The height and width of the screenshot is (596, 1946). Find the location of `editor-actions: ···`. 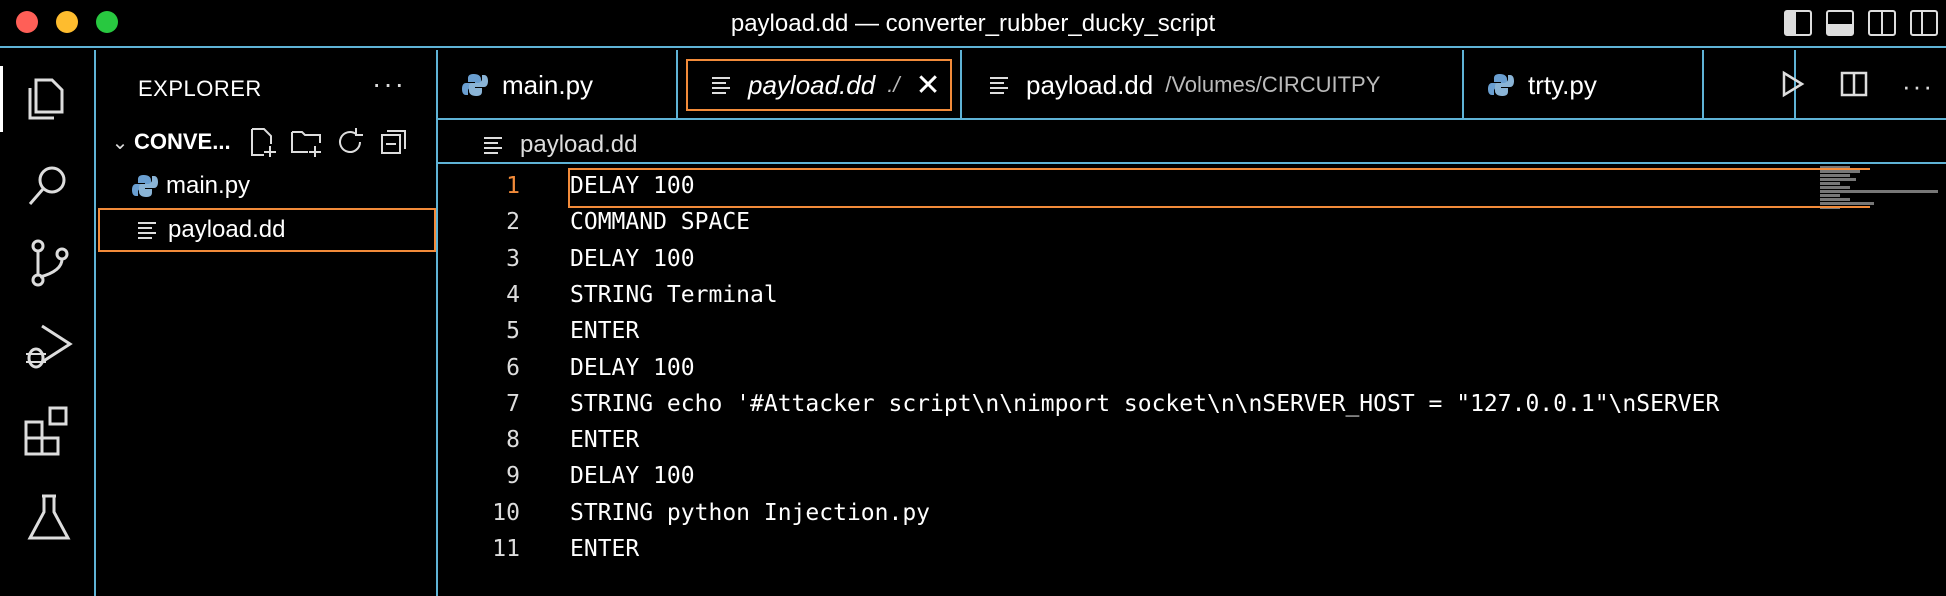

editor-actions: ··· is located at coordinates (1857, 86).